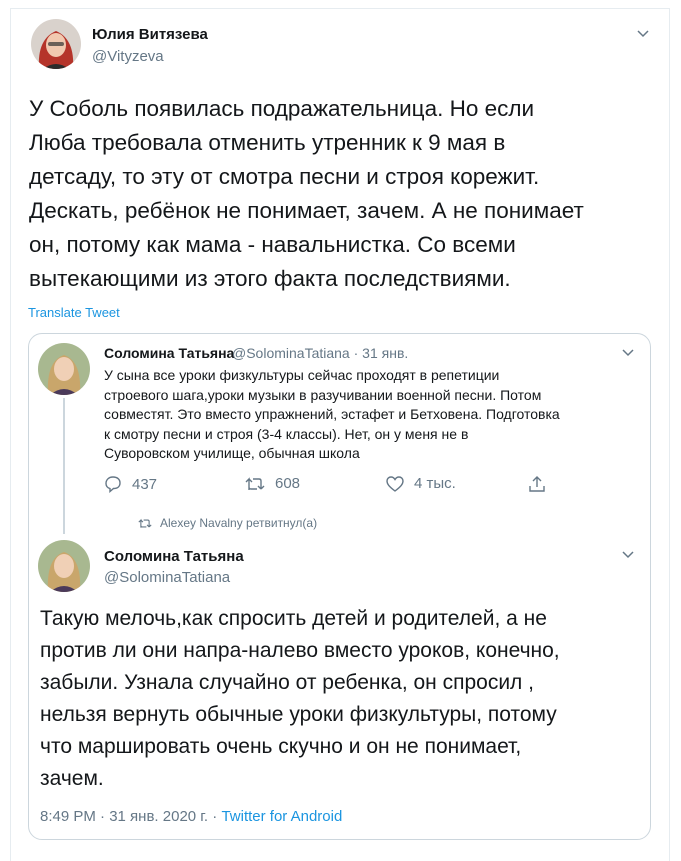 Image resolution: width=681 pixels, height=861 pixels. I want to click on reply-author-name: Соломина Татьяна, so click(174, 556).